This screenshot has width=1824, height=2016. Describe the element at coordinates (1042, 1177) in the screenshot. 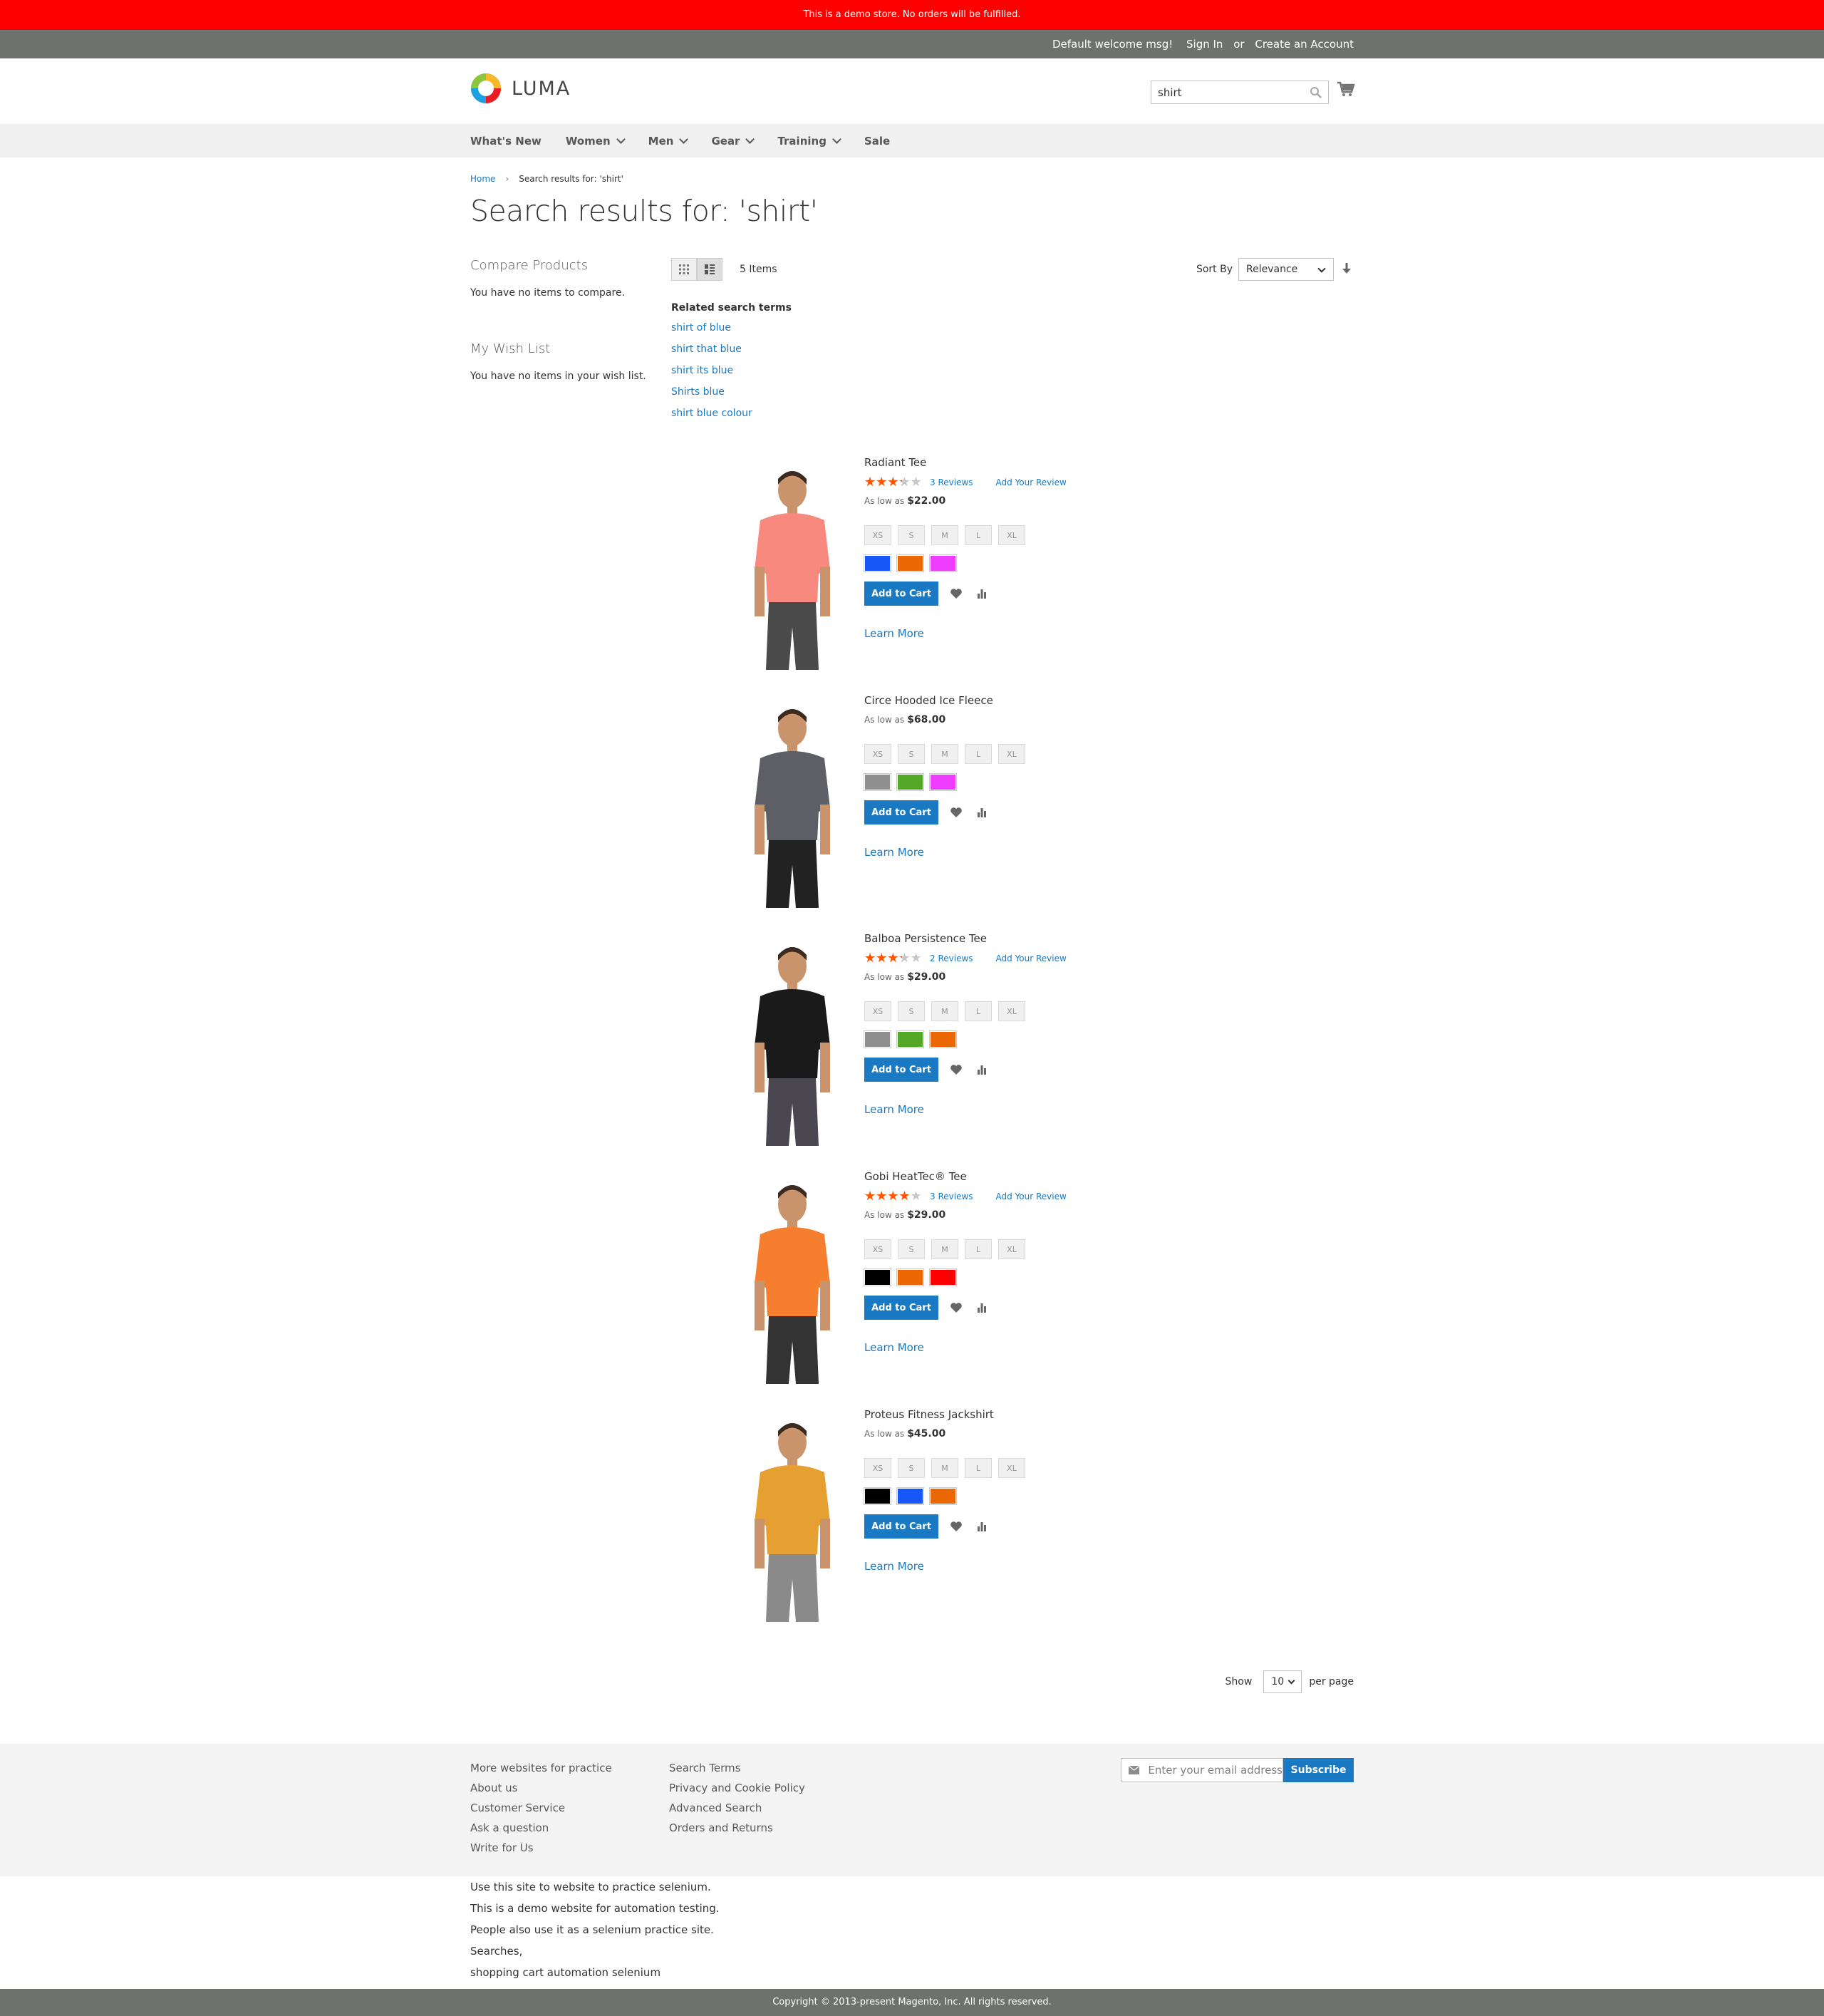

I see `product-name-link: Gobi HeatTec® Tee` at that location.